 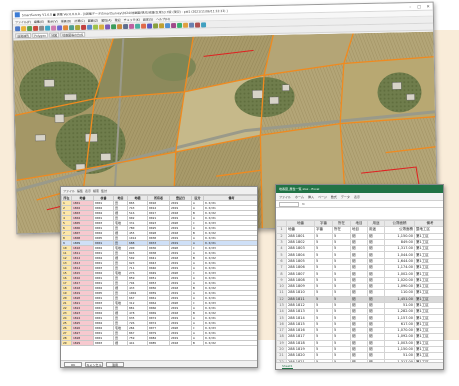 What do you see at coordinates (118, 20) in the screenshot?
I see `menu-item: 登記` at bounding box center [118, 20].